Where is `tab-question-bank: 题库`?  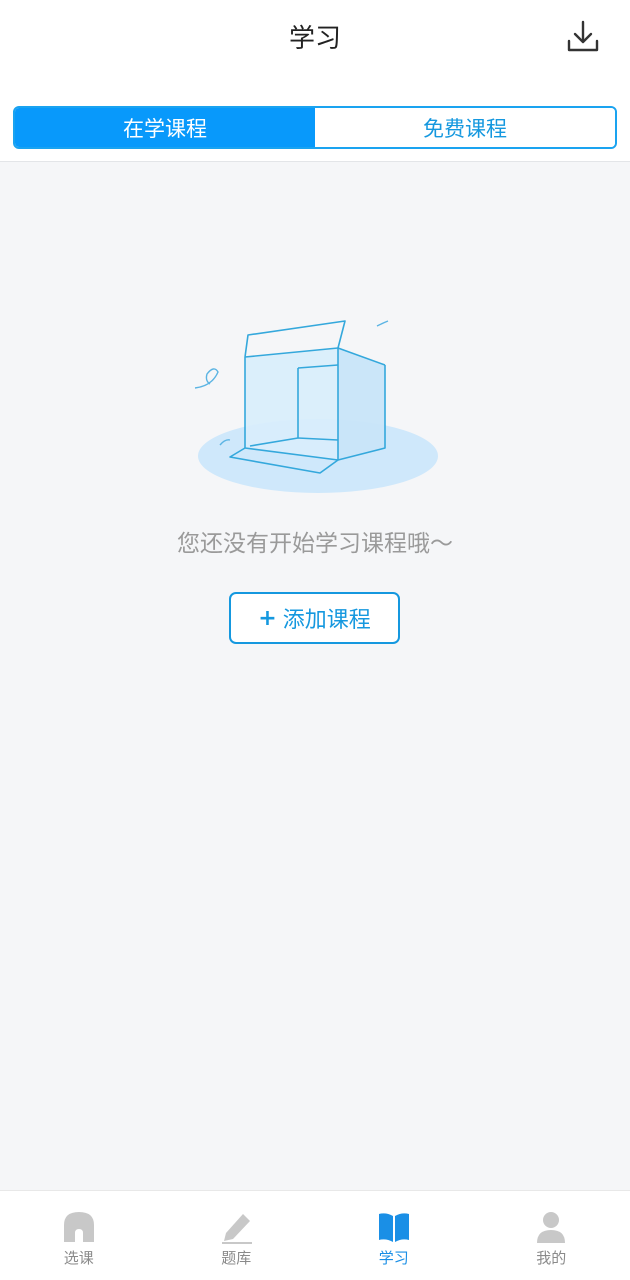
tab-question-bank: 题库 is located at coordinates (237, 1235).